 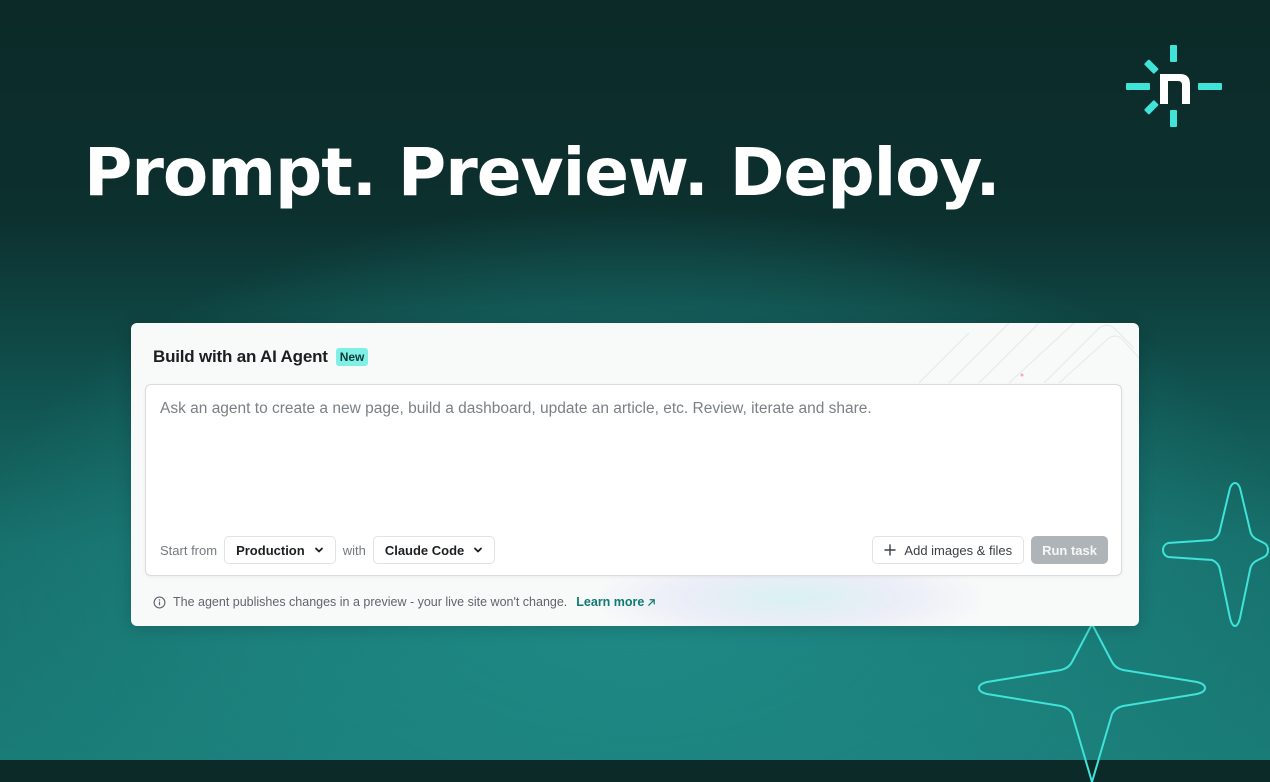 I want to click on add-images-files-button: Add images & files, so click(x=948, y=550).